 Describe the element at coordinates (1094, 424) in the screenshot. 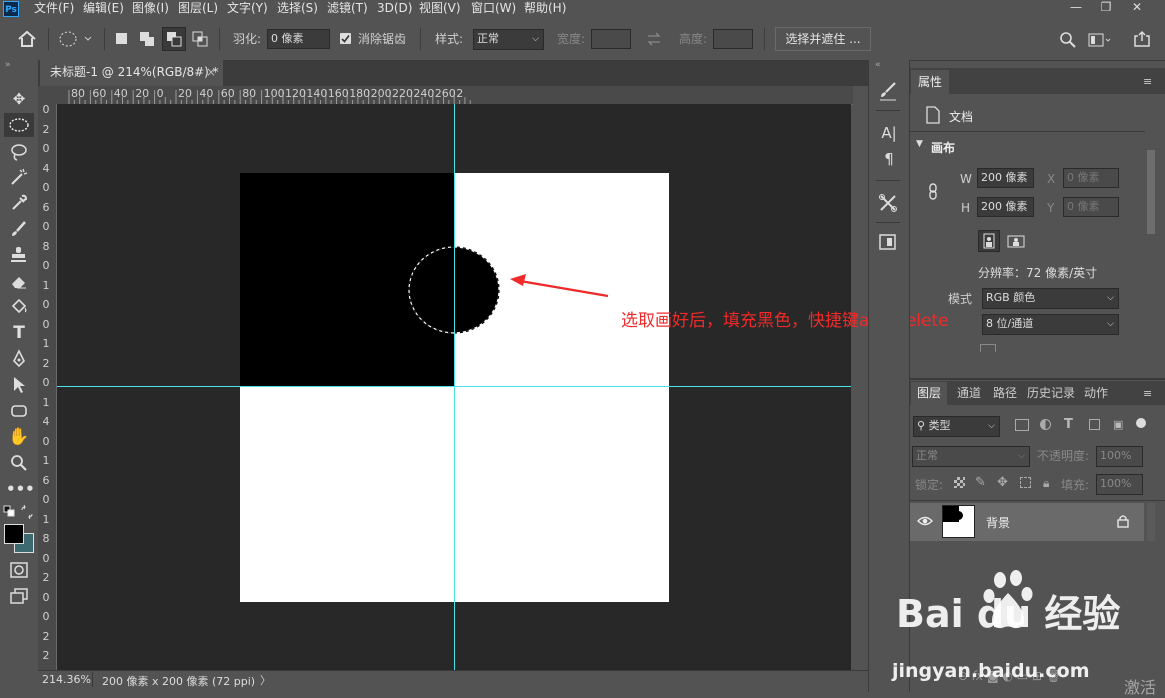

I see `filter-shape-icon` at that location.